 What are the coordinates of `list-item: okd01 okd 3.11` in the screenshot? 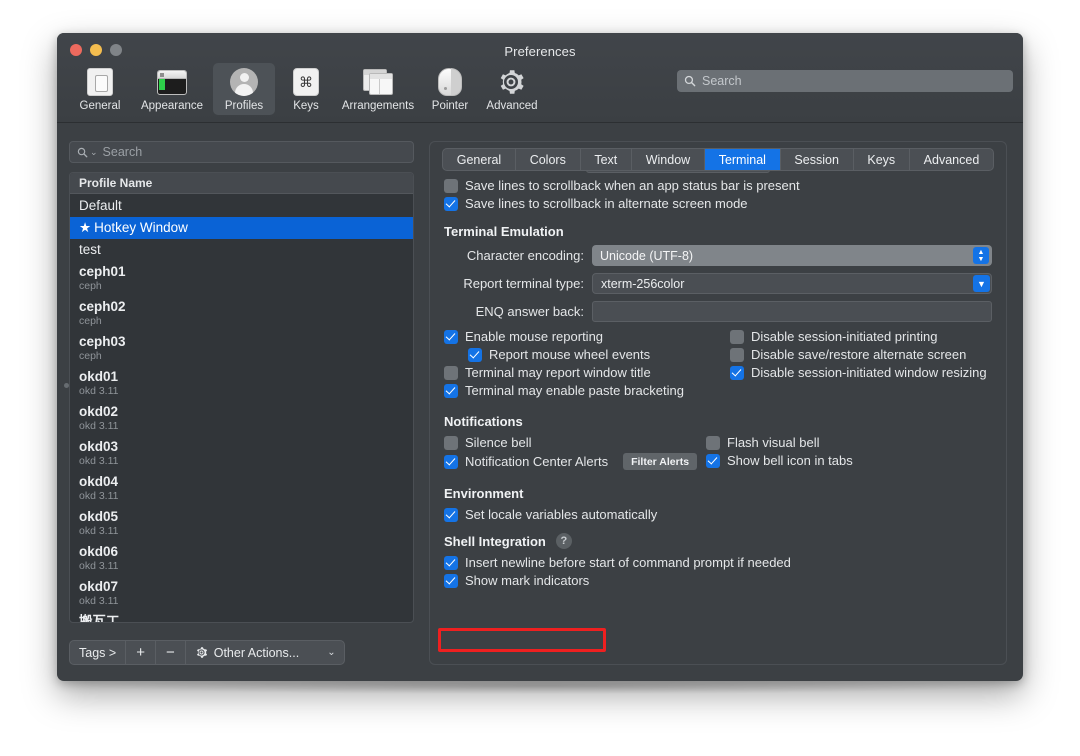 It's located at (241, 383).